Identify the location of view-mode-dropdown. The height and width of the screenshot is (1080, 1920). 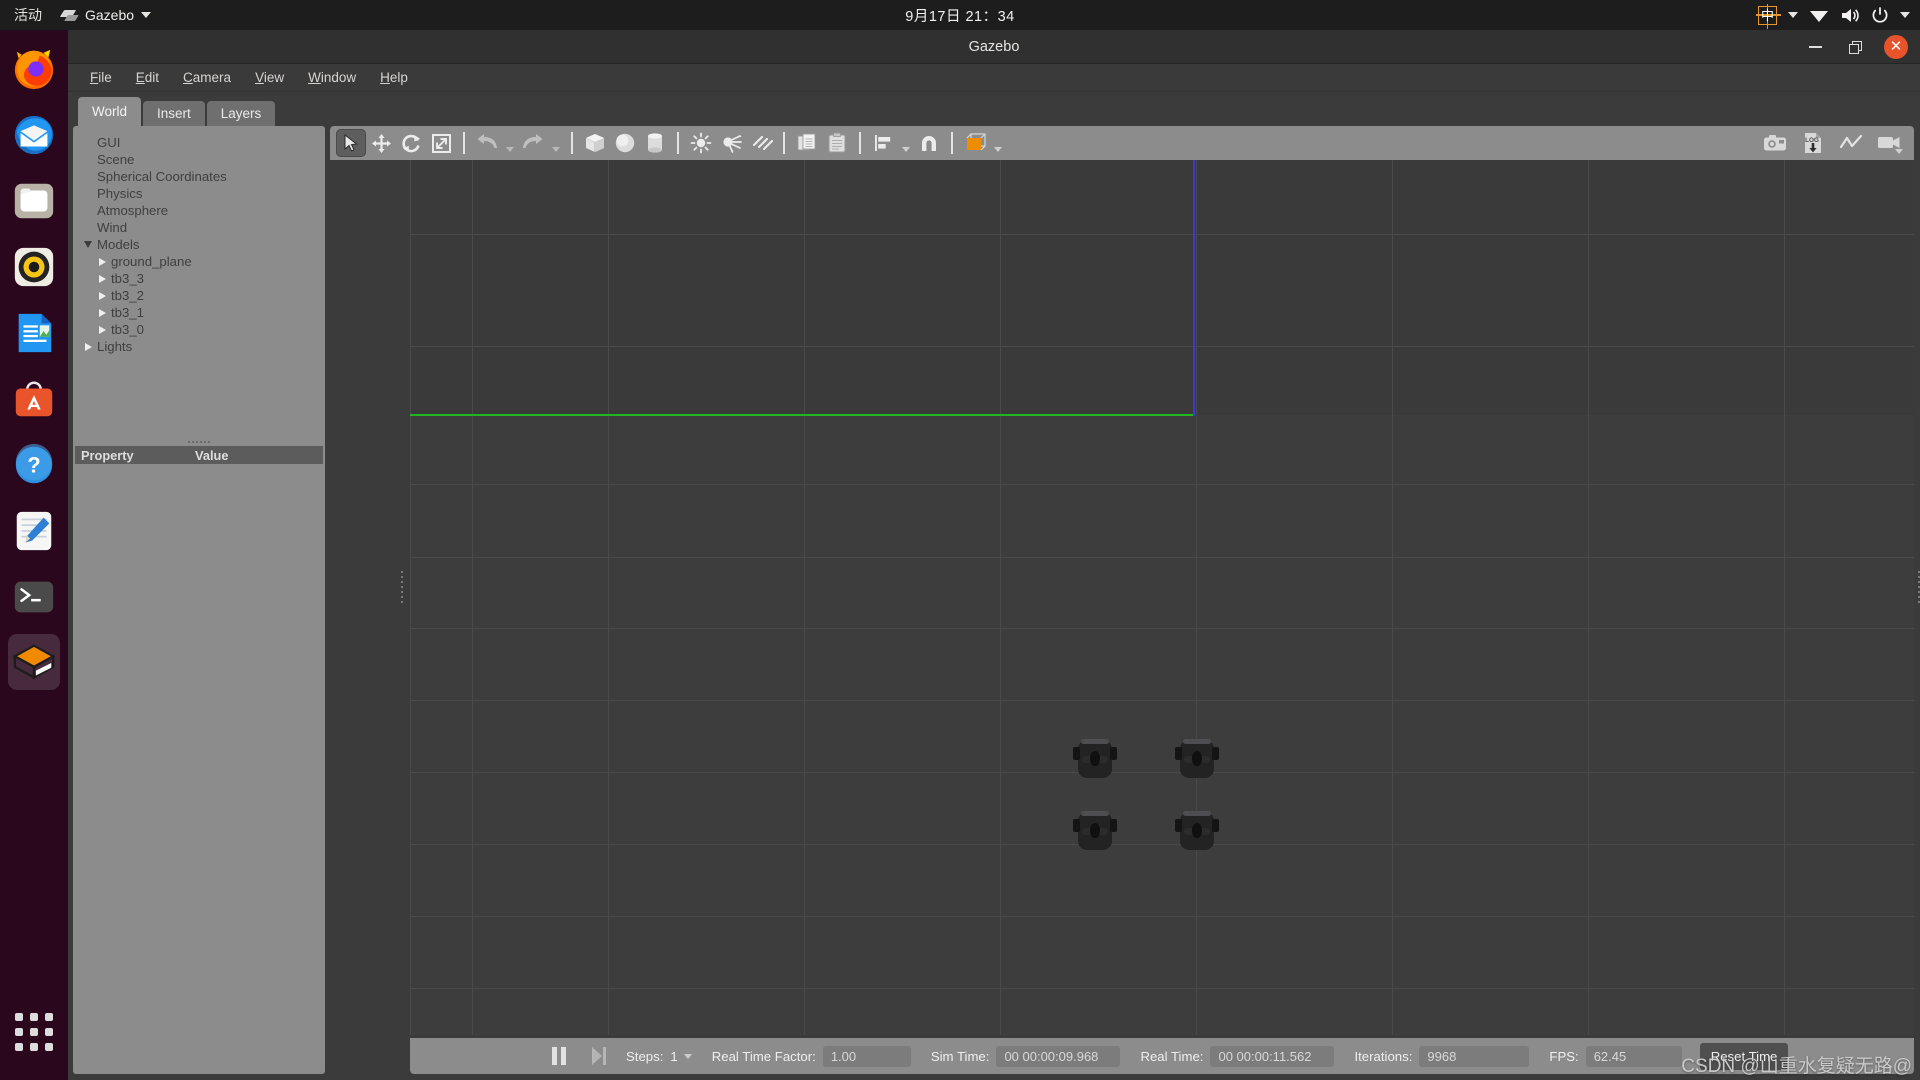
(998, 143).